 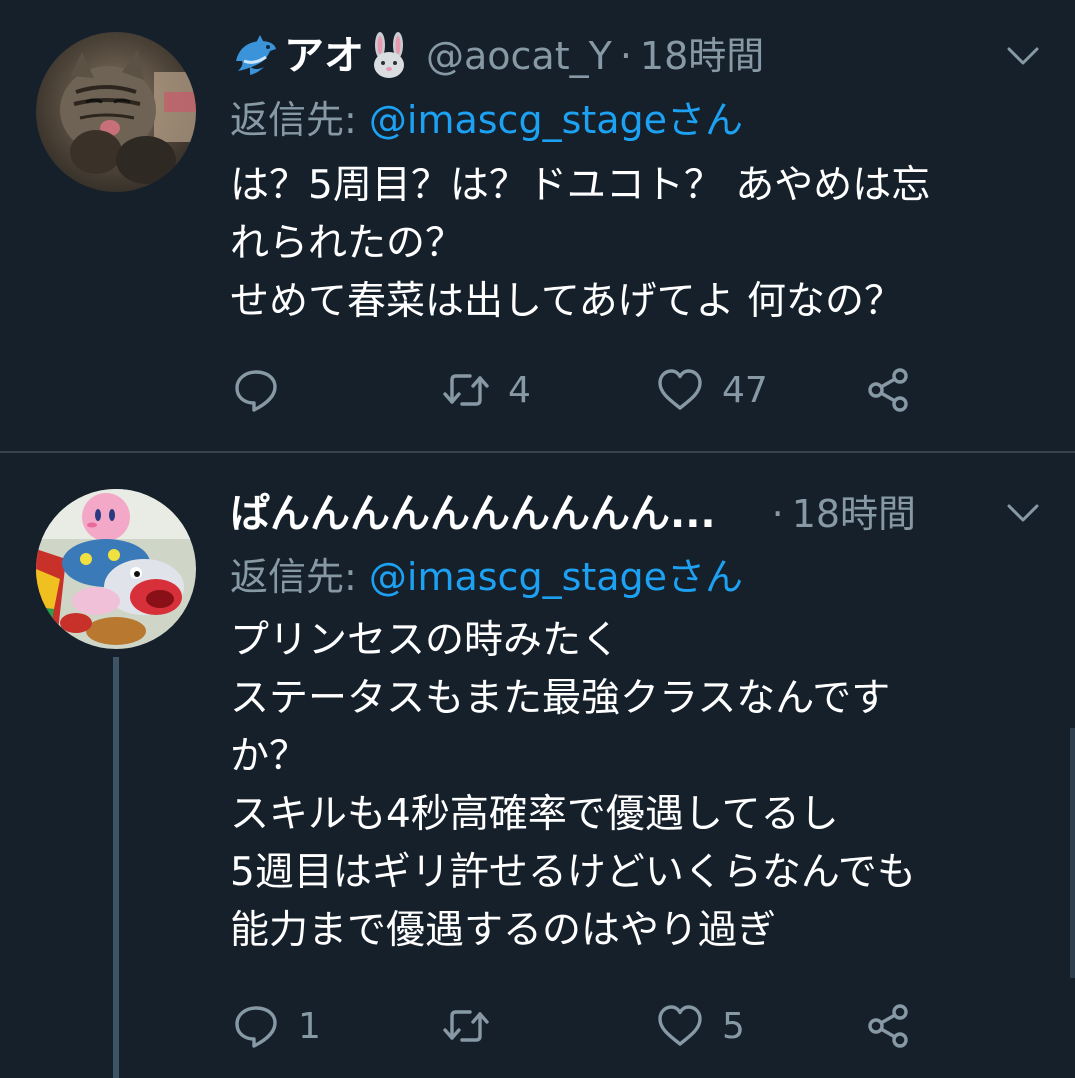 What do you see at coordinates (733, 1026) in the screenshot?
I see `like-count: 5` at bounding box center [733, 1026].